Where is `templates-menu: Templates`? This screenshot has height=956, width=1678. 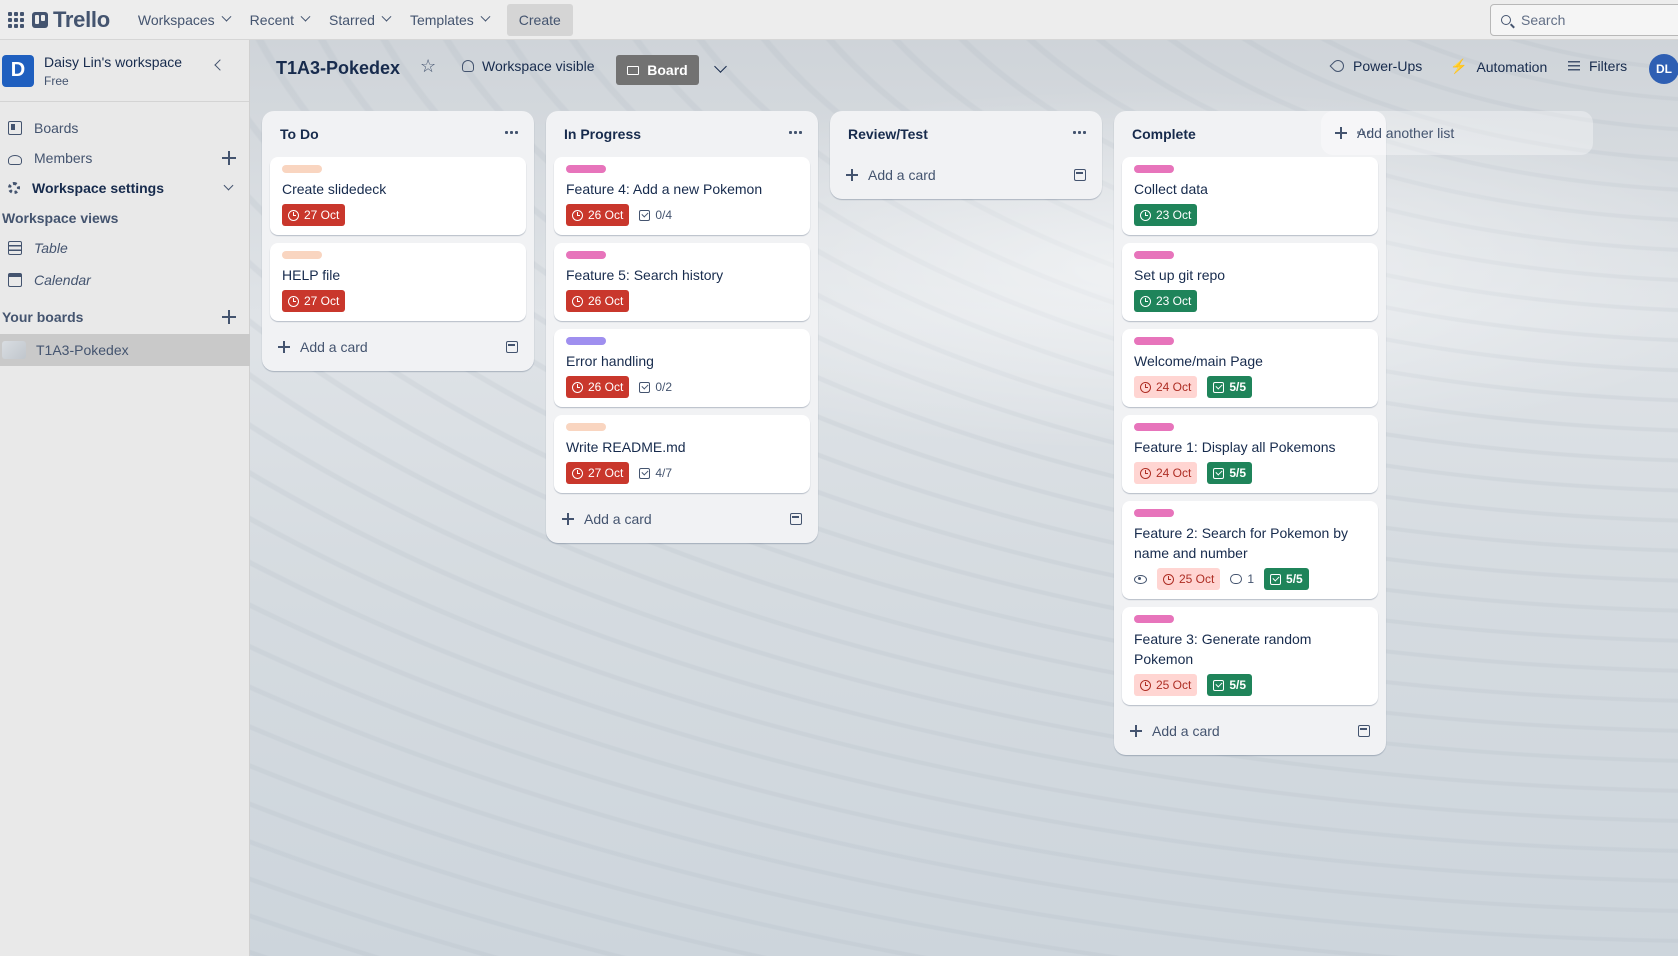
templates-menu: Templates is located at coordinates (449, 20).